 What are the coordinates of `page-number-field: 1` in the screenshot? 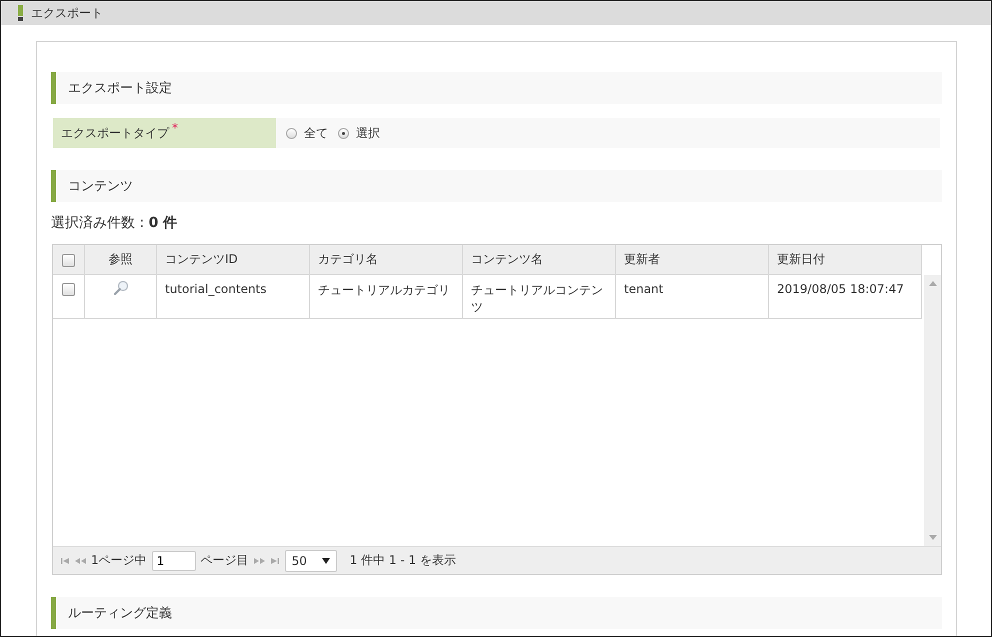 It's located at (174, 560).